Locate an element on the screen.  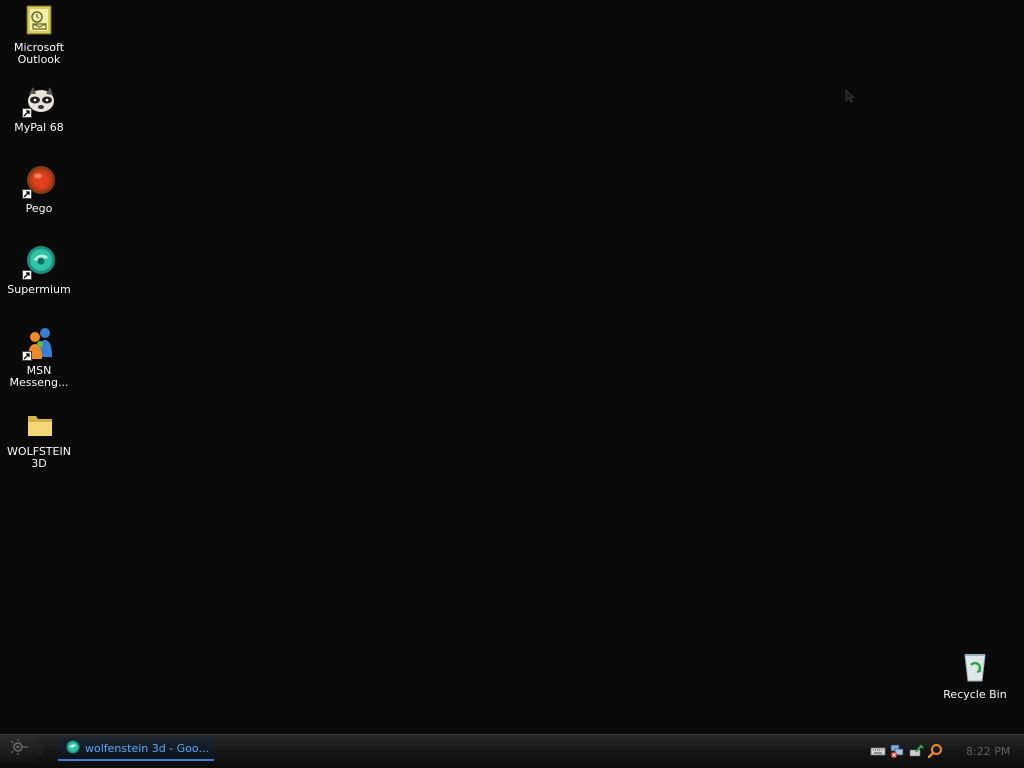
folder-icon is located at coordinates (39, 425).